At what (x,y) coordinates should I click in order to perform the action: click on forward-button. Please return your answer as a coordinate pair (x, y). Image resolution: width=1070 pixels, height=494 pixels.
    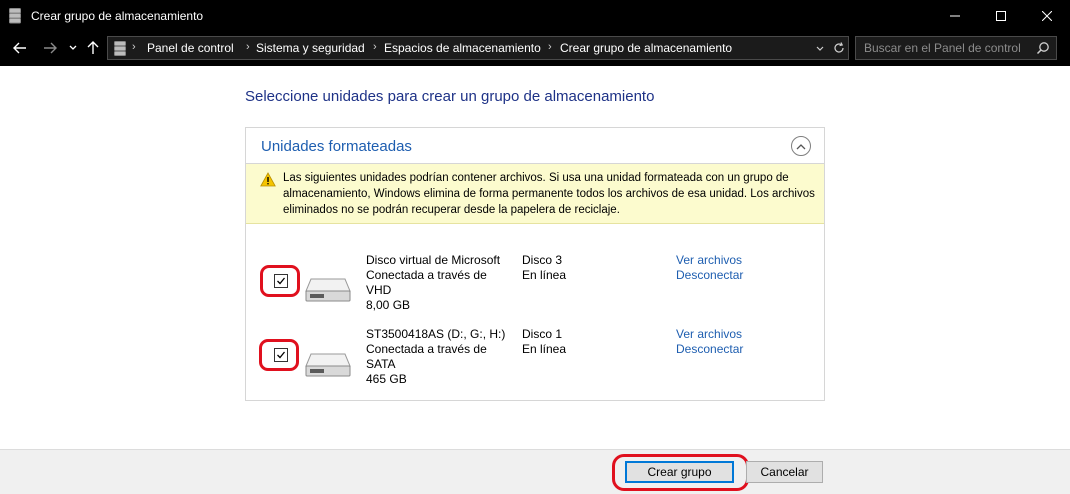
    Looking at the image, I should click on (50, 48).